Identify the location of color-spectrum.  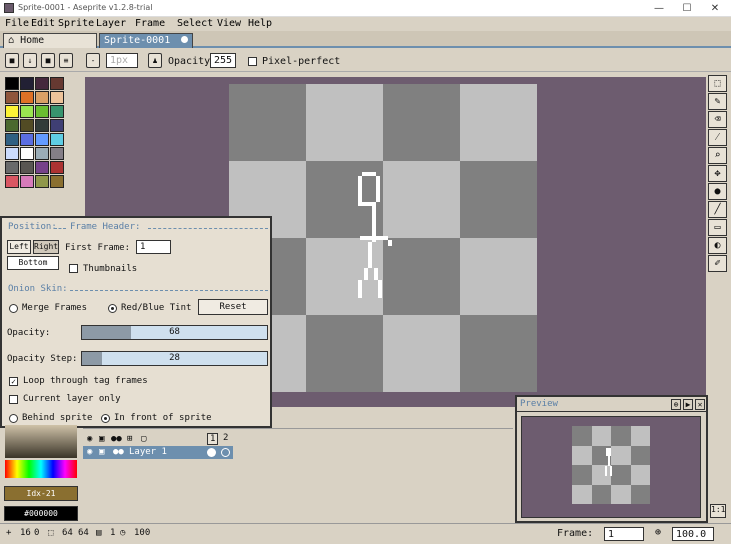
(41, 452).